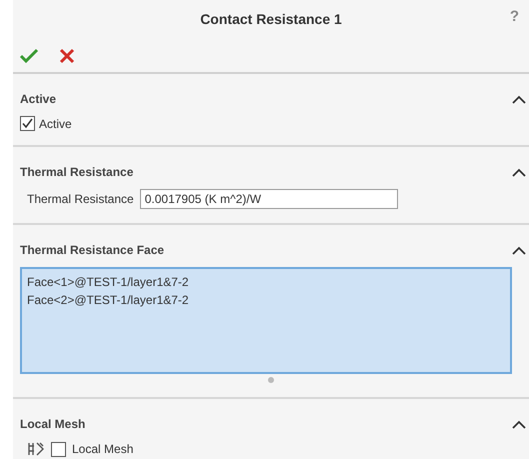 This screenshot has width=529, height=459. Describe the element at coordinates (29, 56) in the screenshot. I see `ok-icon` at that location.